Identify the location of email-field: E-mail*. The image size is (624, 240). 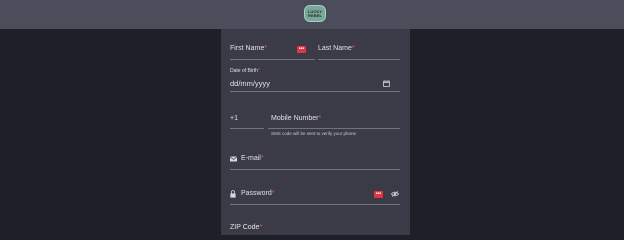
(315, 162).